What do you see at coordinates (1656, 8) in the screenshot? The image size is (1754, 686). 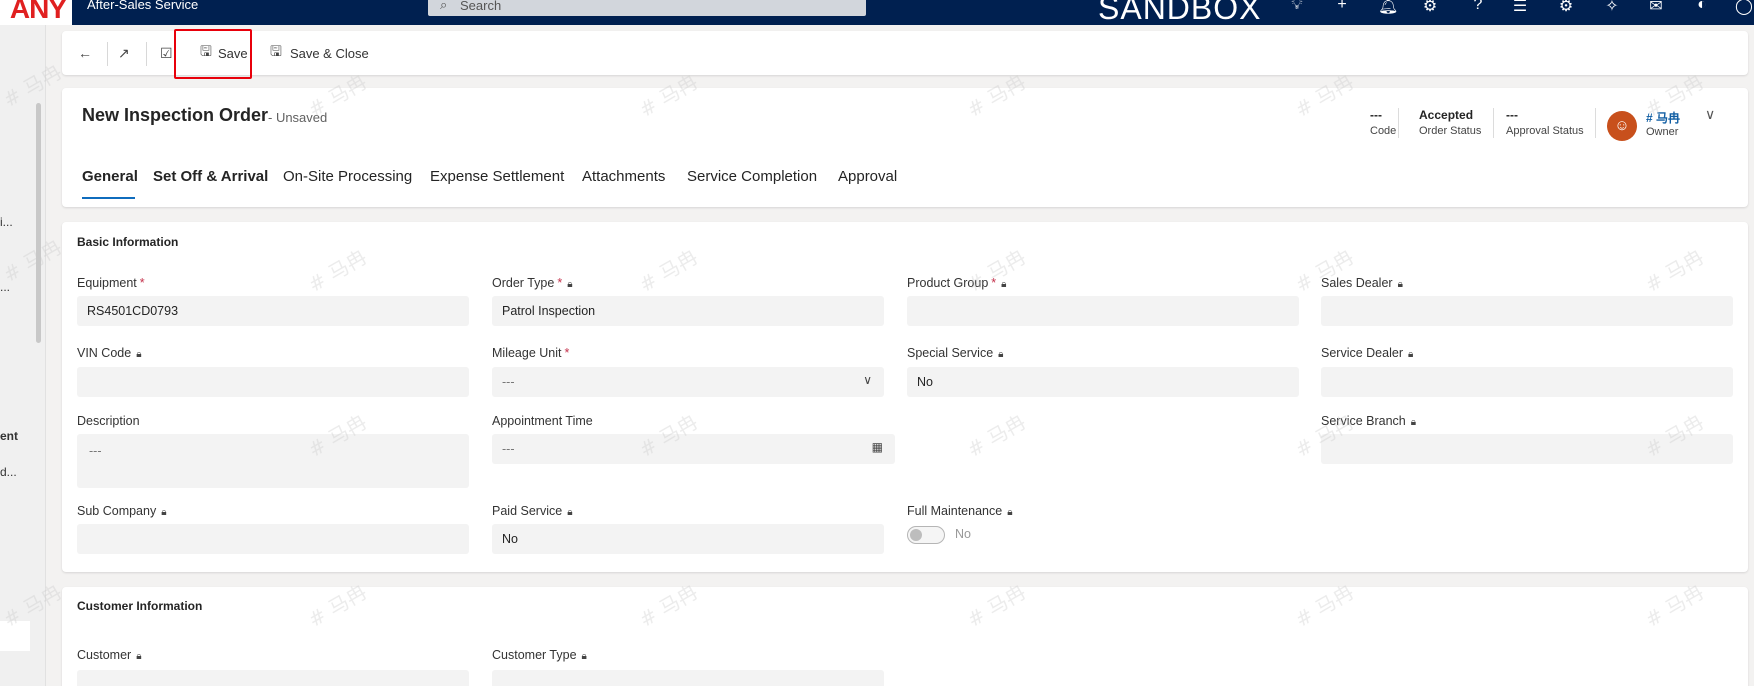 I see `chat-icon: ✉` at bounding box center [1656, 8].